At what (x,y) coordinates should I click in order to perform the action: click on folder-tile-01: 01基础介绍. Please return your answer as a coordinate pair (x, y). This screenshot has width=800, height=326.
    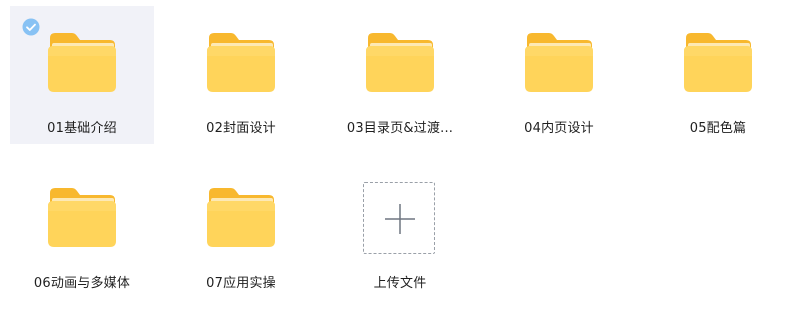
    Looking at the image, I should click on (82, 75).